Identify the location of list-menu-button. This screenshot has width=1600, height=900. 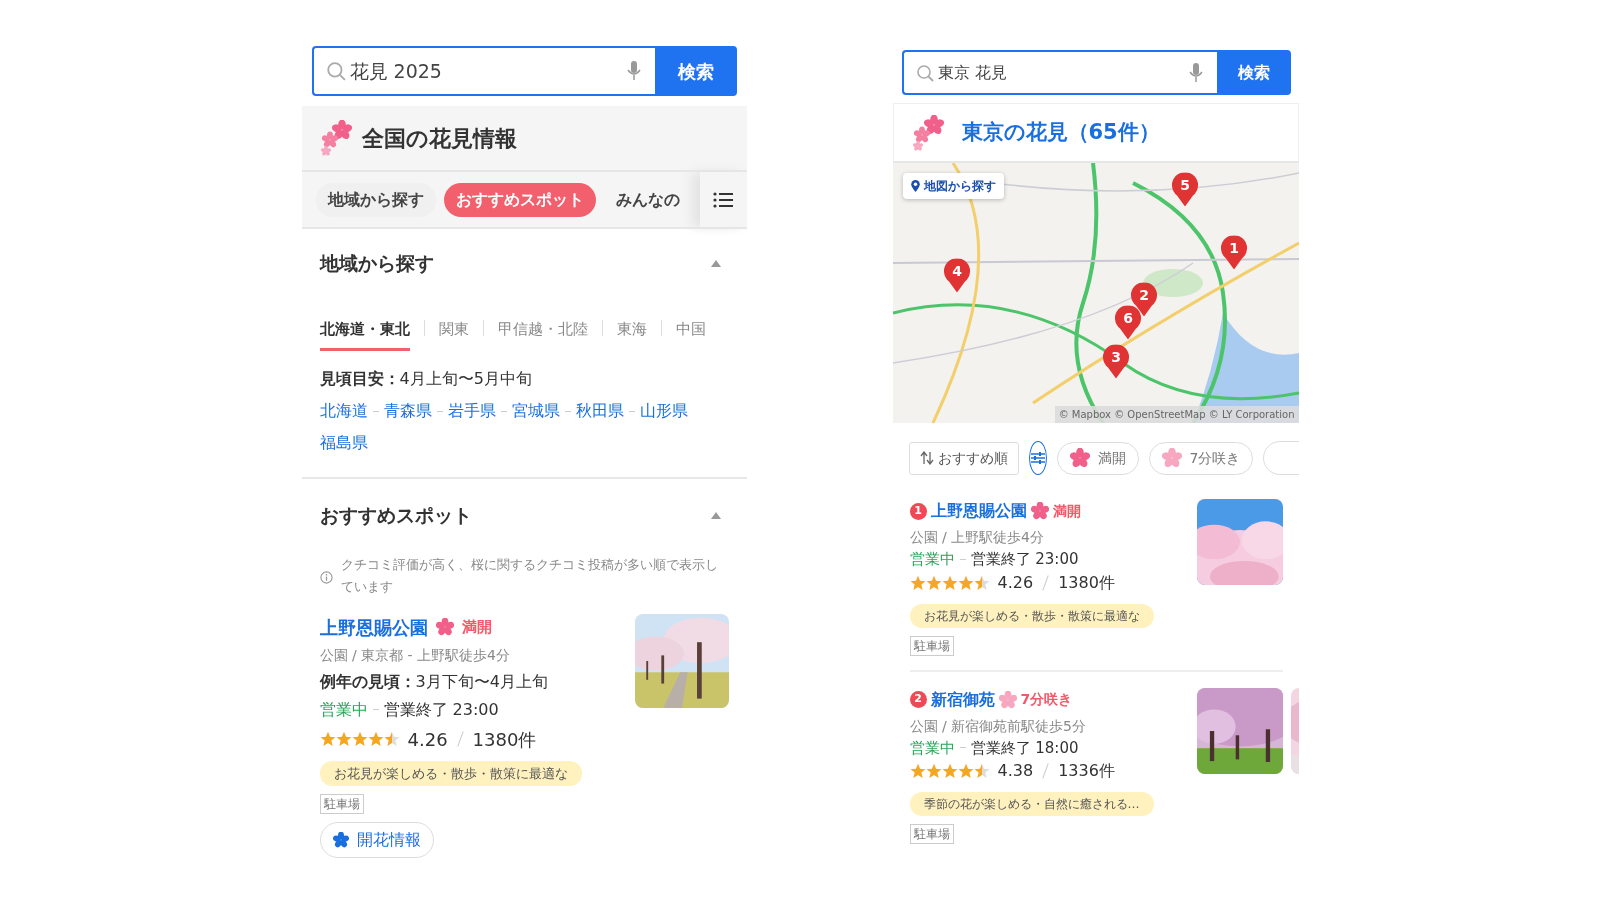
(723, 199).